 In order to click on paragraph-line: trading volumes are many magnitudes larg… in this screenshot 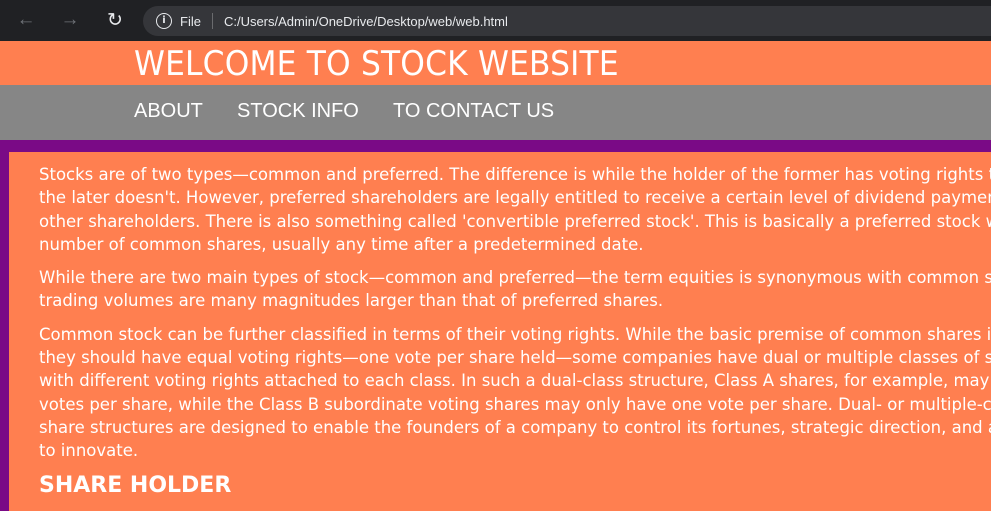, I will do `click(351, 301)`.